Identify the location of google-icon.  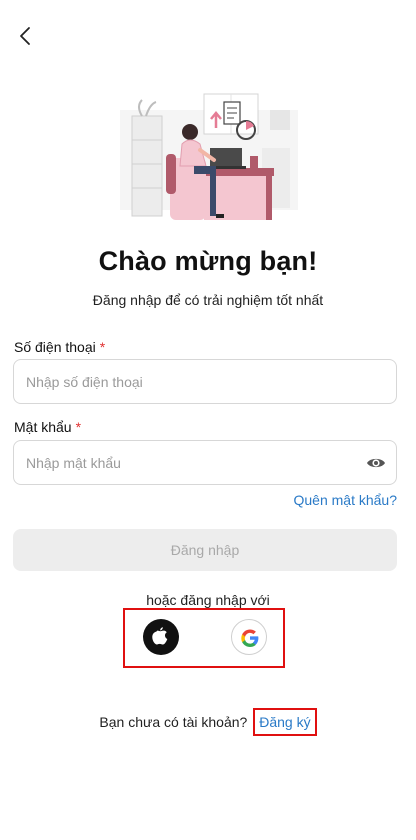
(250, 638).